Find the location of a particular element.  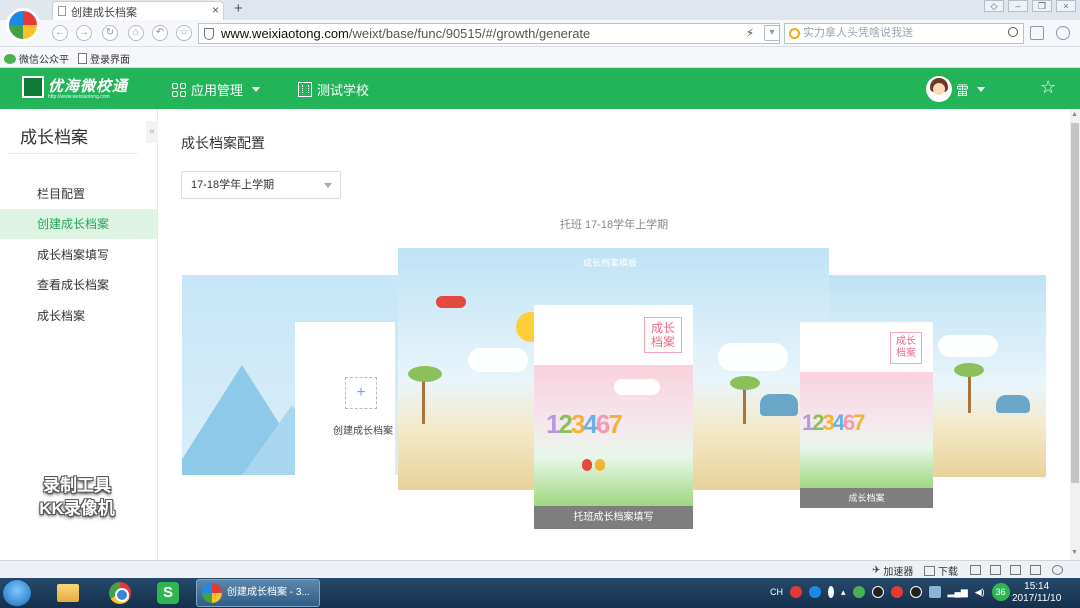

browser-tab: 创建成长档案 × is located at coordinates (138, 10).